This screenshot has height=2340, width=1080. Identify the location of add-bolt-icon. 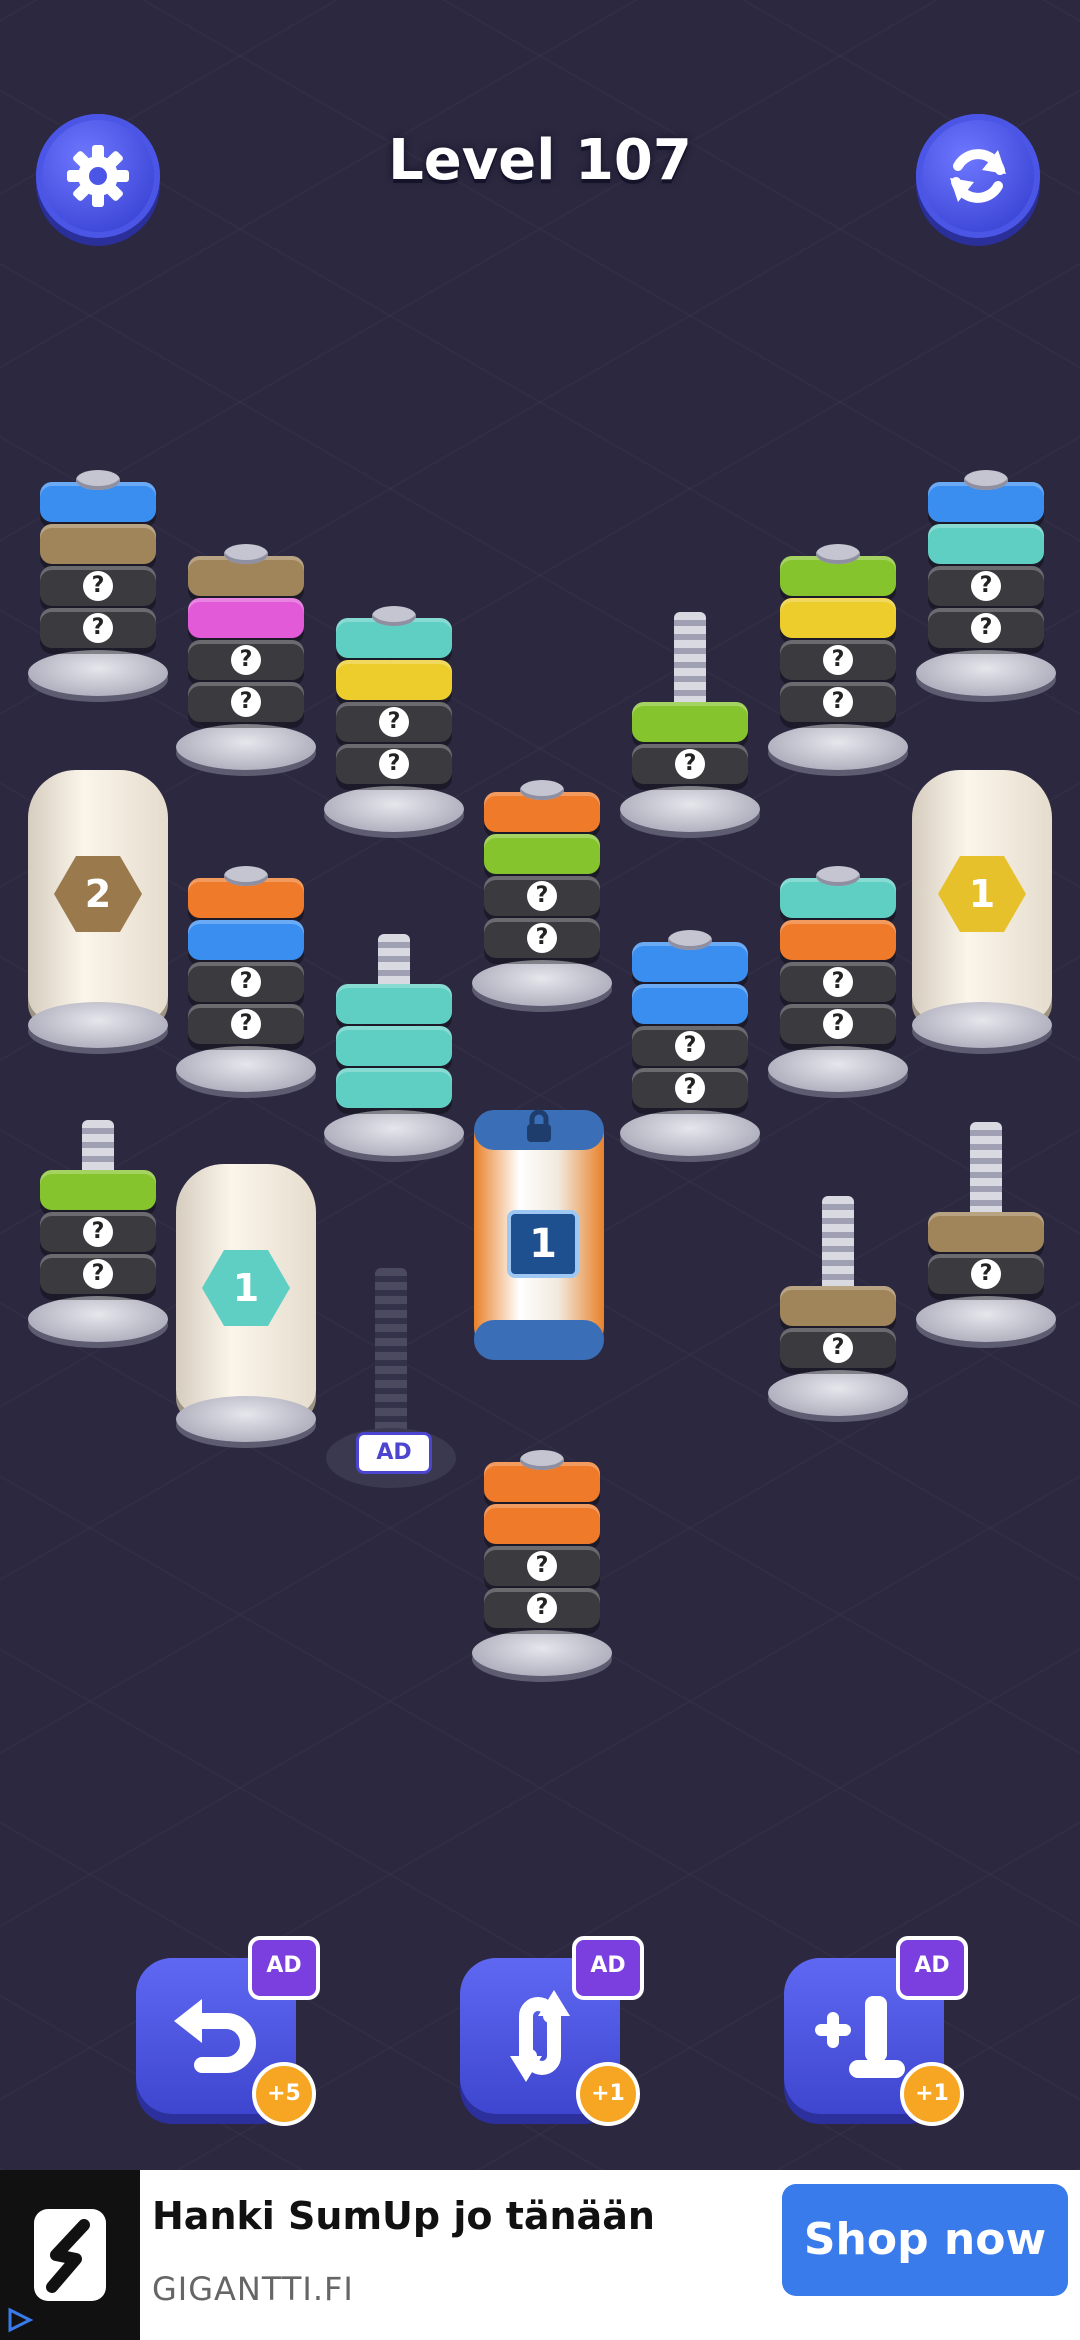
(860, 2037).